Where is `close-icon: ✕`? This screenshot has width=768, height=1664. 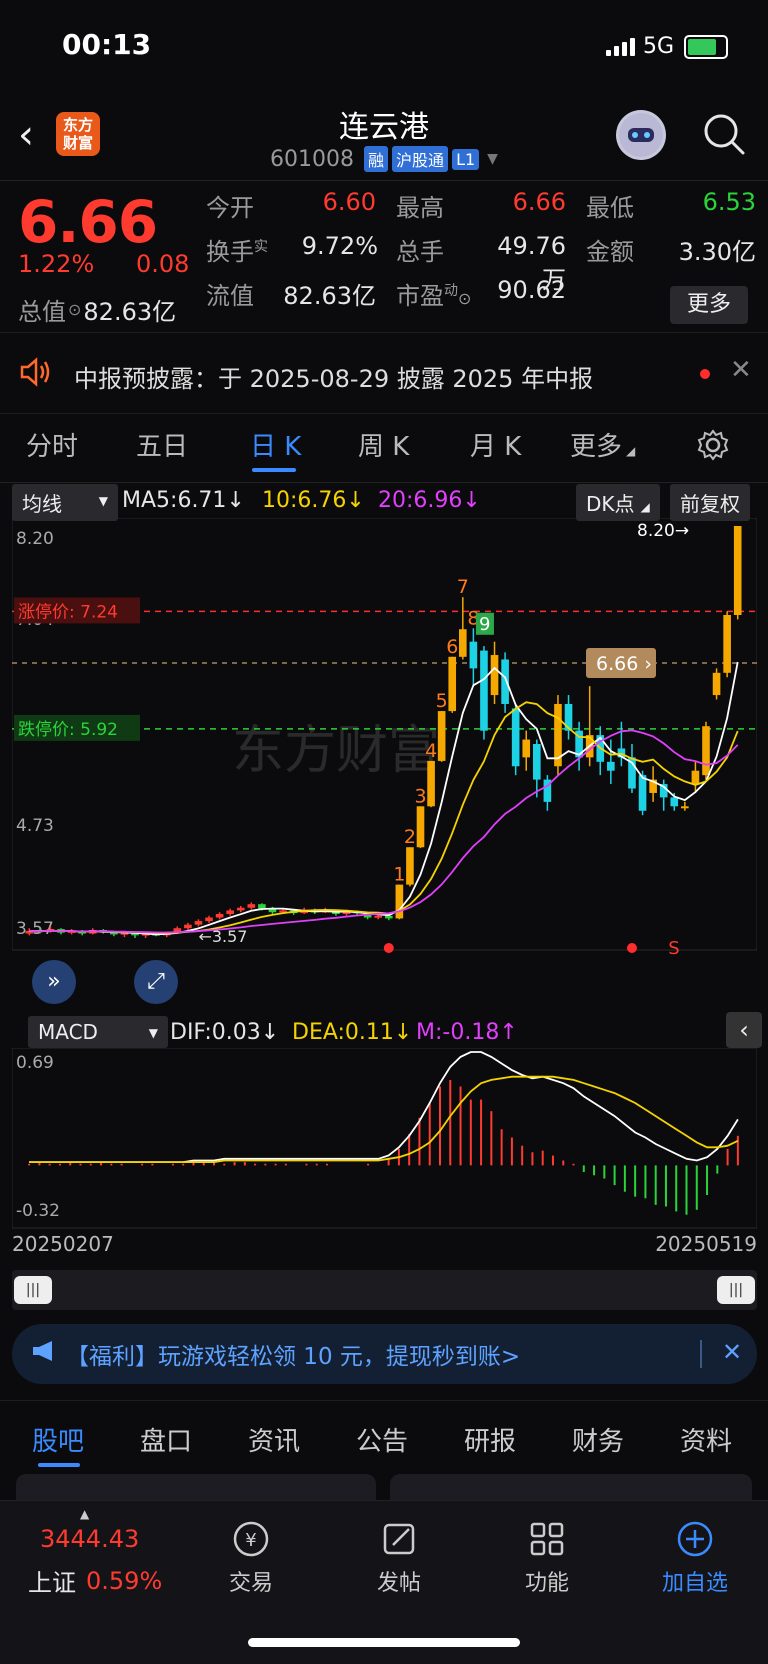
close-icon: ✕ is located at coordinates (741, 370).